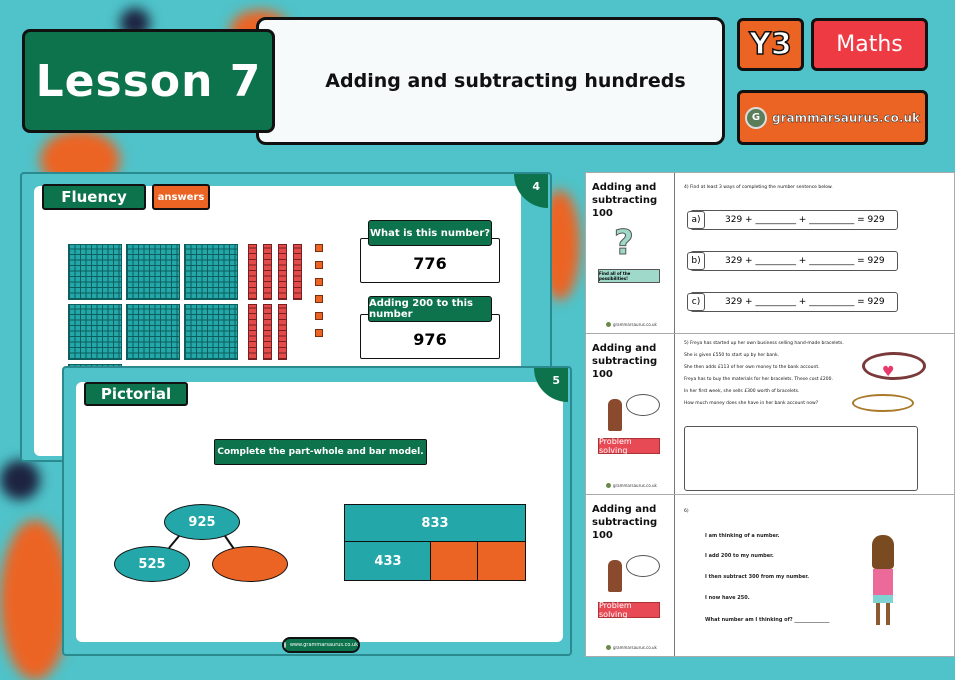  What do you see at coordinates (430, 233) in the screenshot?
I see `question-card-label: What is this number?` at bounding box center [430, 233].